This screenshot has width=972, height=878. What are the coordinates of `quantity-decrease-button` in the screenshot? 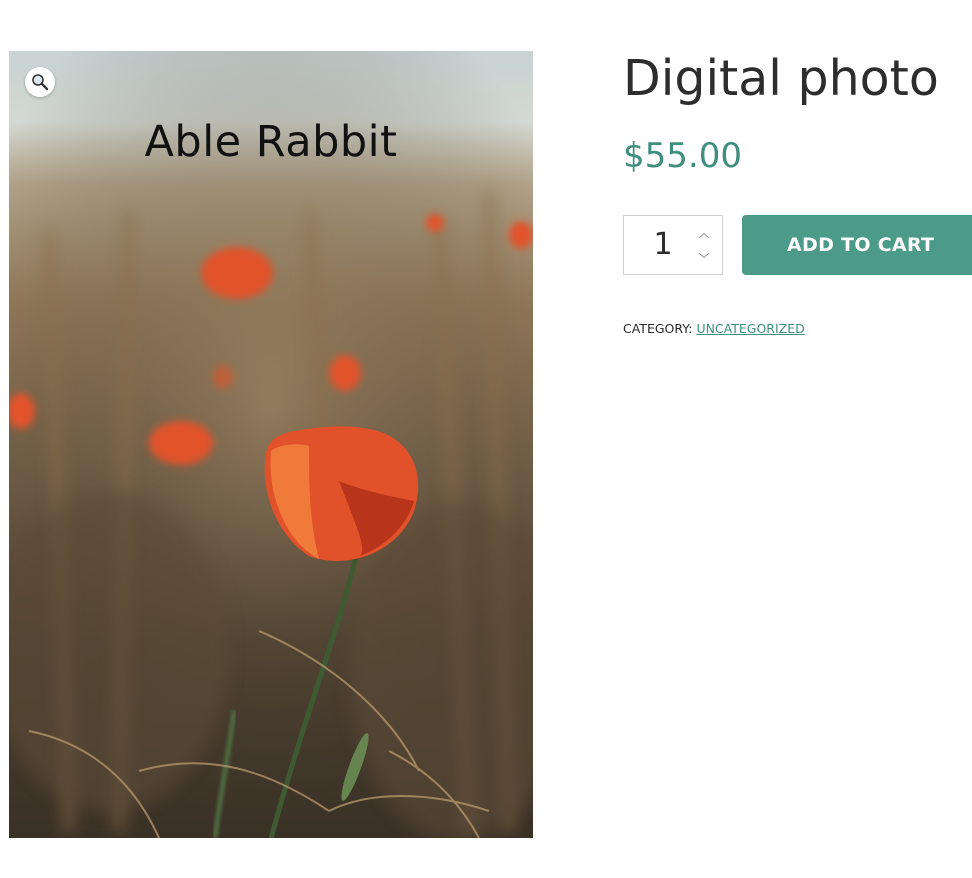 It's located at (704, 255).